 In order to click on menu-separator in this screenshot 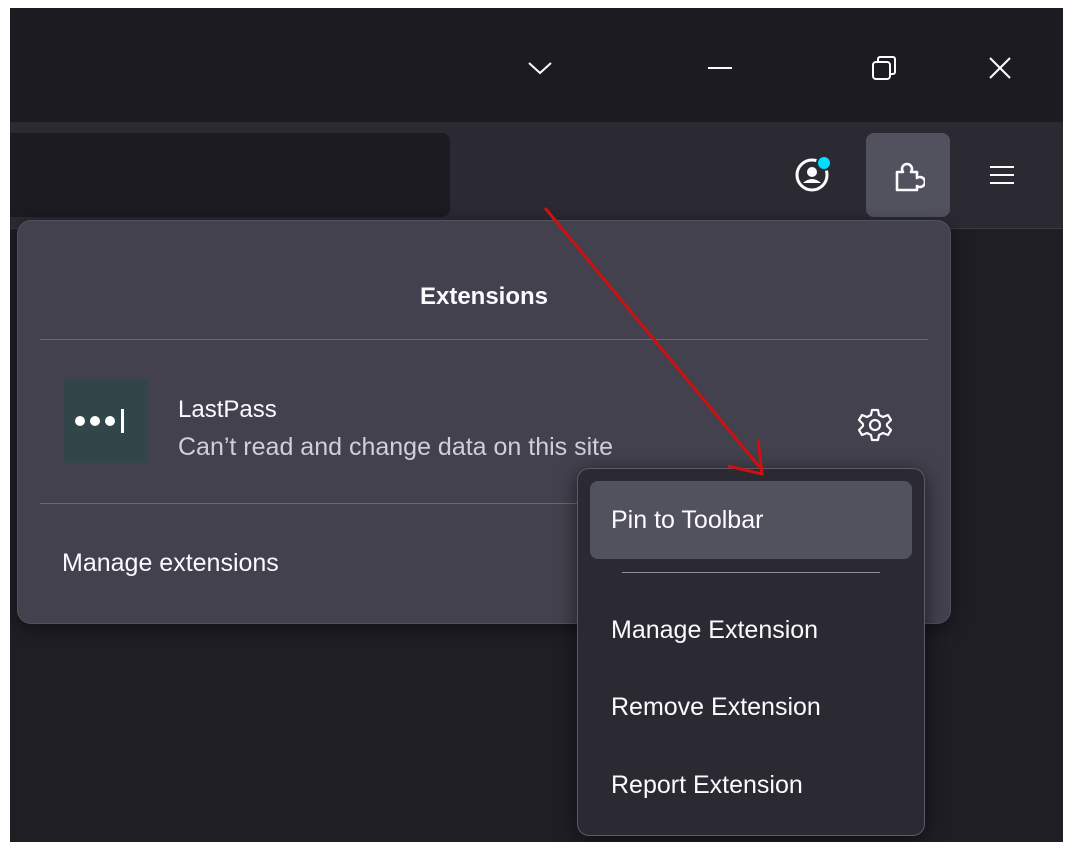, I will do `click(751, 572)`.